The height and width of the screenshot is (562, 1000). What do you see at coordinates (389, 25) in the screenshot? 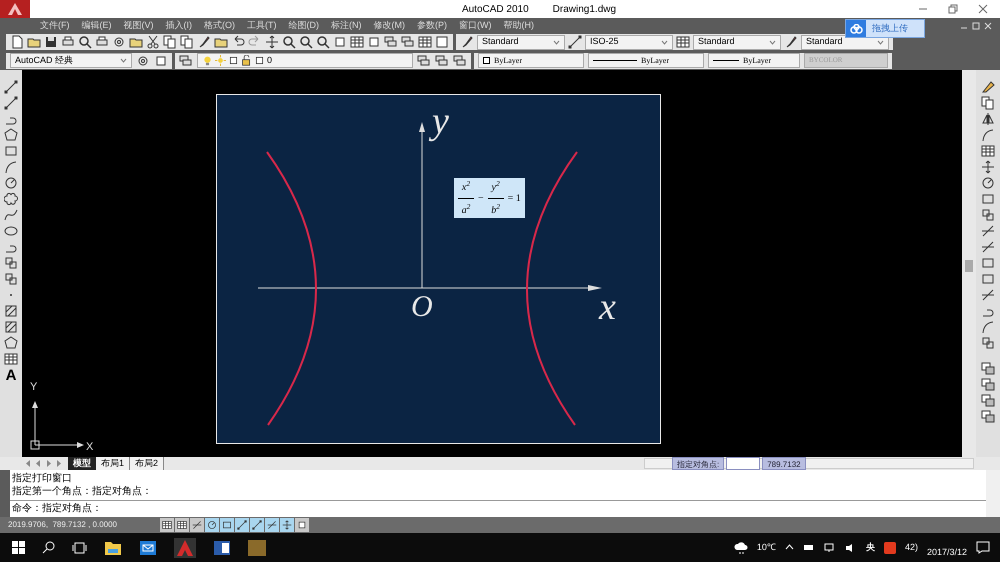
I see `menu-item: 修改(M)` at bounding box center [389, 25].